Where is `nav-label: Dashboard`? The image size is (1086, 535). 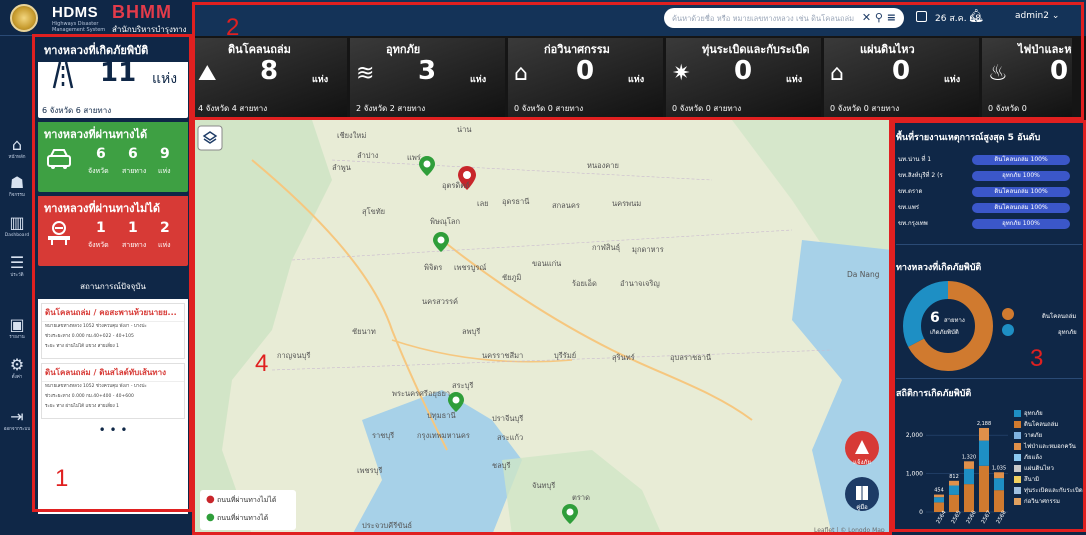
nav-label: Dashboard is located at coordinates (17, 235).